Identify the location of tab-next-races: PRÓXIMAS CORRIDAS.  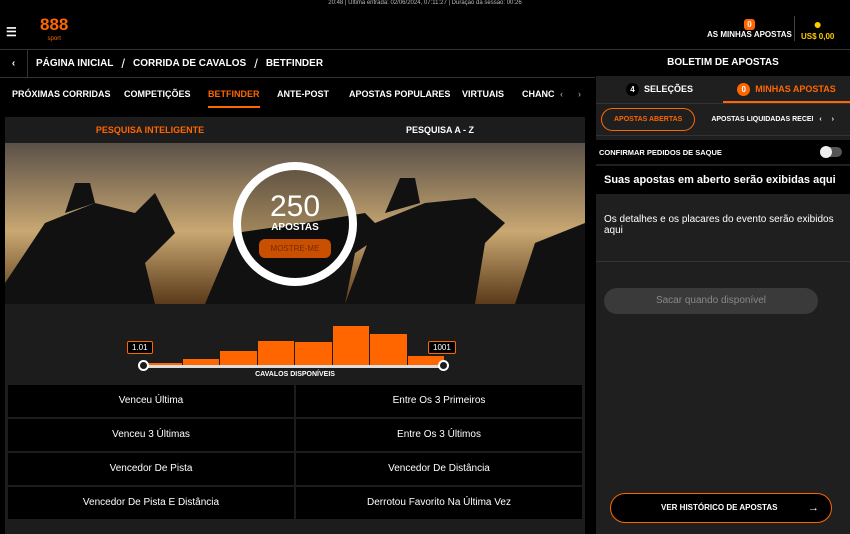
(61, 94).